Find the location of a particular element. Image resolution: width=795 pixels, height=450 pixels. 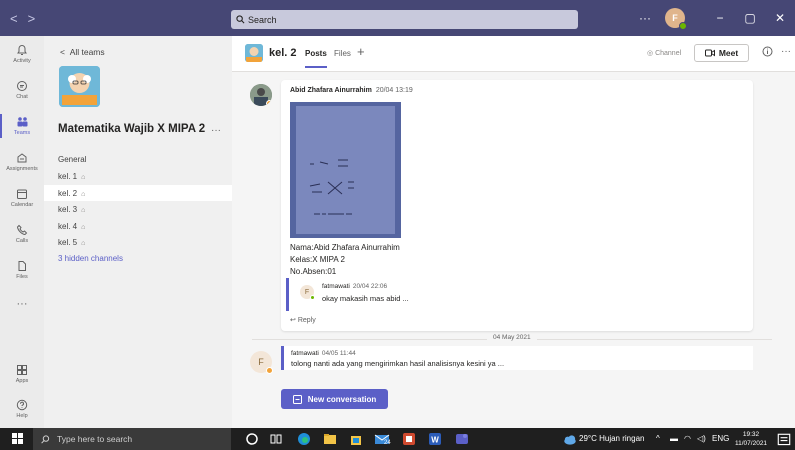

search-input: Search is located at coordinates (404, 19).